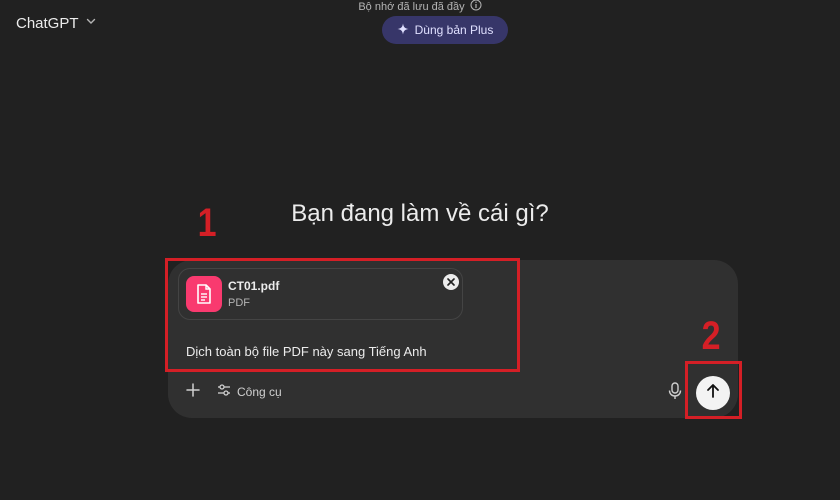 The height and width of the screenshot is (500, 840). Describe the element at coordinates (91, 23) in the screenshot. I see `chevron-down-icon` at that location.